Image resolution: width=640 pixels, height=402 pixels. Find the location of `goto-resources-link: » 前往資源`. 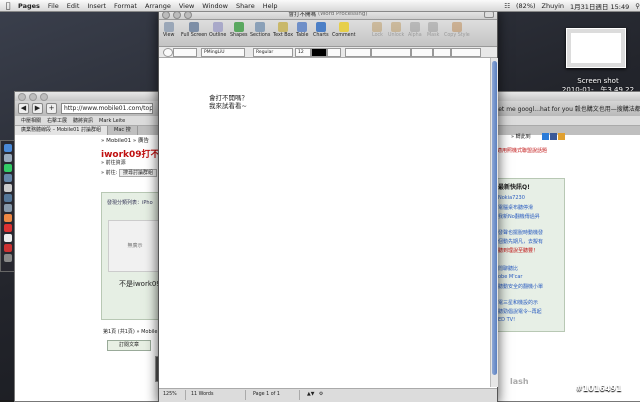

goto-resources-link: » 前往資源 is located at coordinates (113, 162).